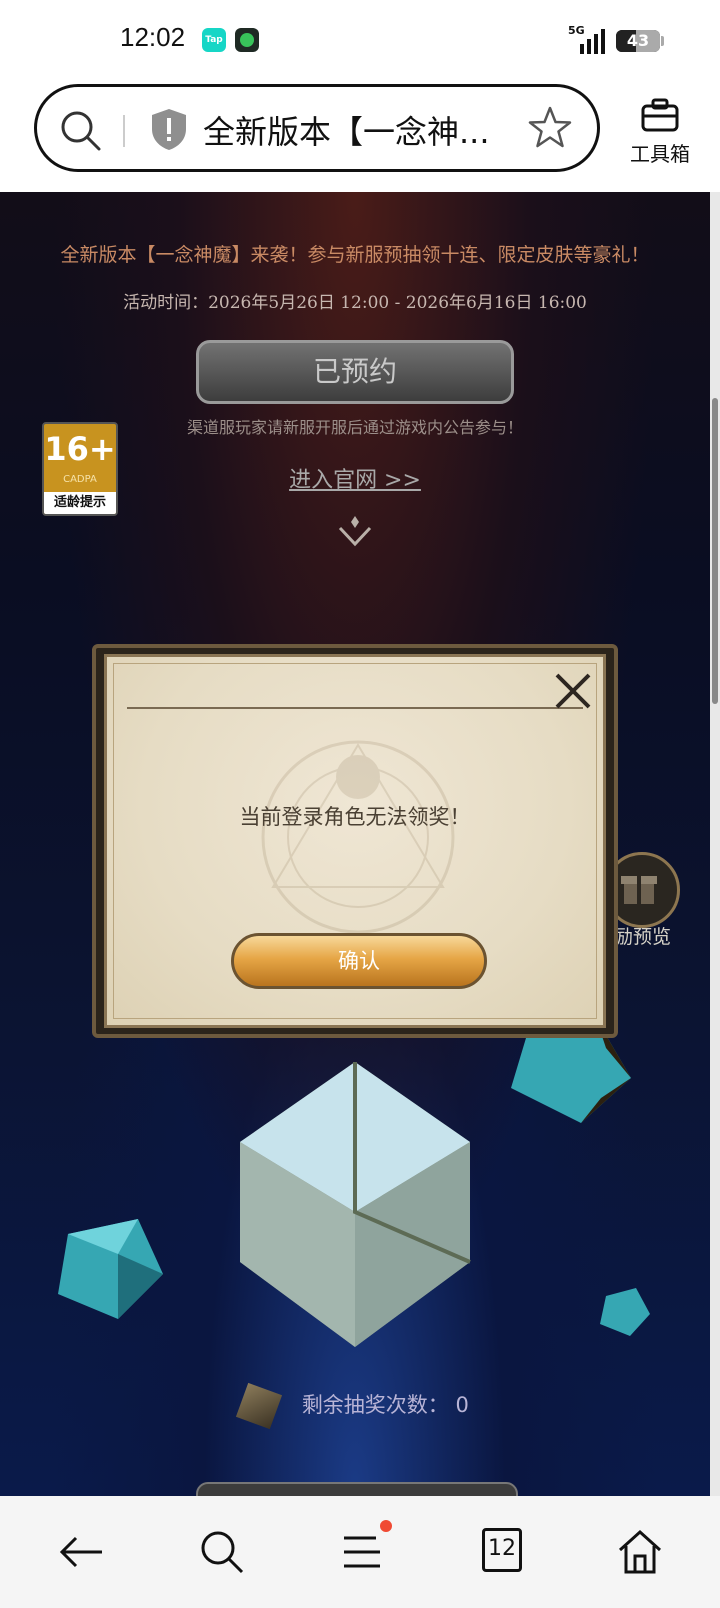 The width and height of the screenshot is (720, 1608). What do you see at coordinates (82, 1552) in the screenshot?
I see `back-icon` at bounding box center [82, 1552].